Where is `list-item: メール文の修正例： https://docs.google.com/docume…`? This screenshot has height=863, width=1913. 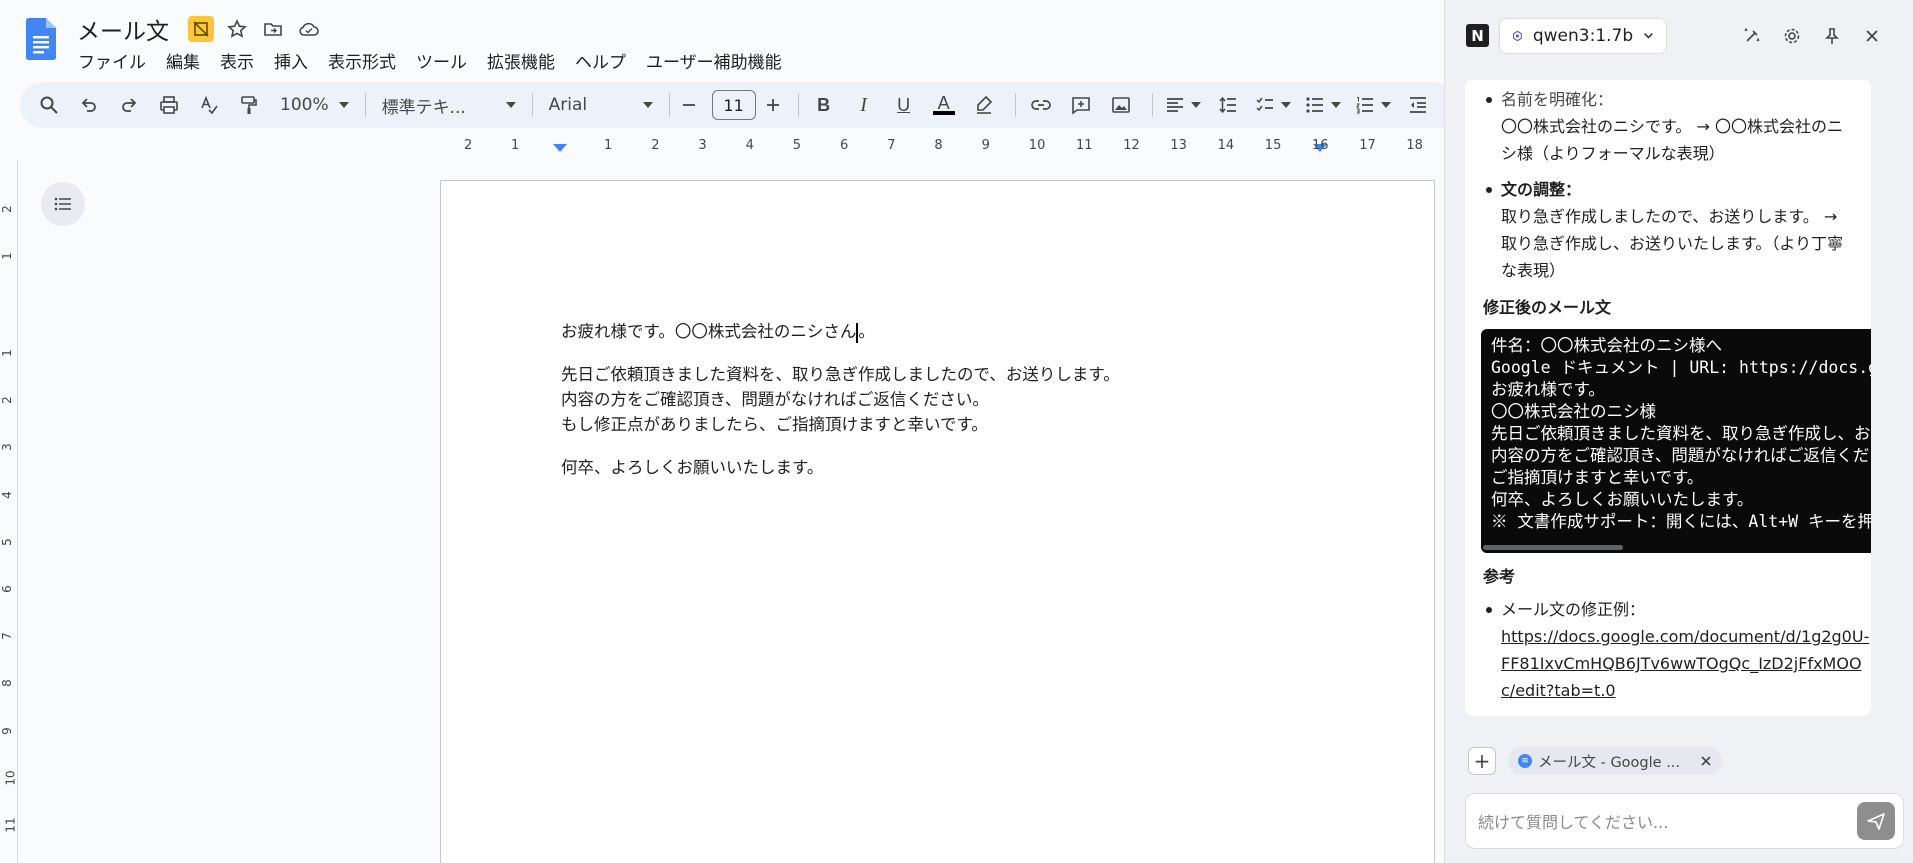
list-item: メール文の修正例： https://docs.google.com/docume… is located at coordinates (1677, 650).